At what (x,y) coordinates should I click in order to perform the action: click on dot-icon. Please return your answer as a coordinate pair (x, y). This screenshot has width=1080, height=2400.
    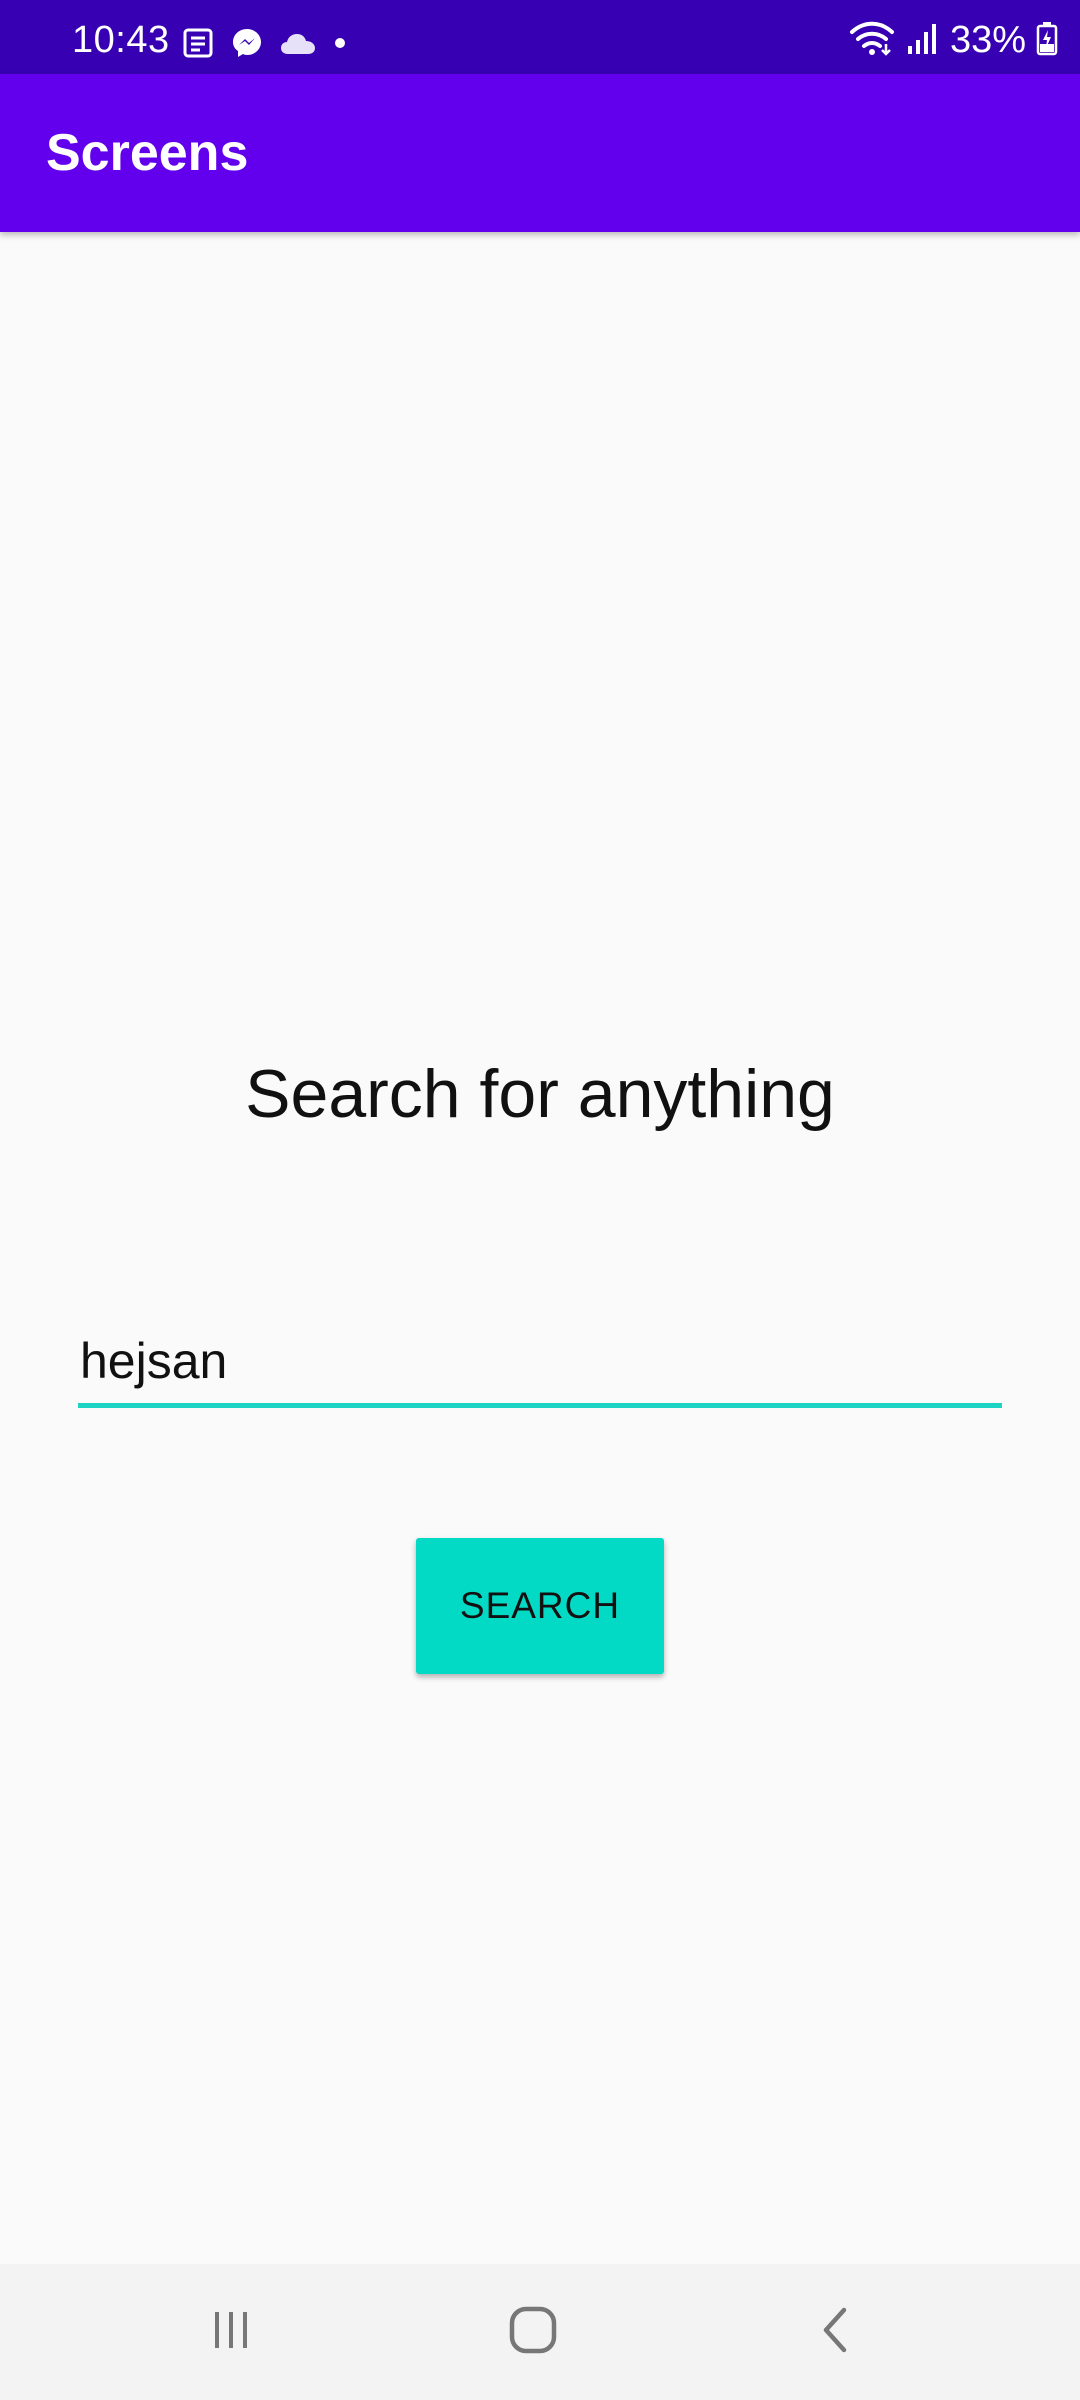
    Looking at the image, I should click on (340, 43).